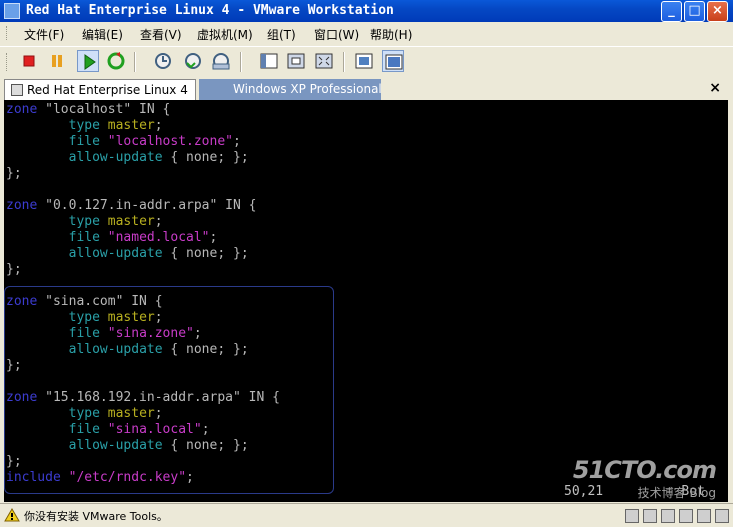 The image size is (733, 527). Describe the element at coordinates (29, 61) in the screenshot. I see `stop-icon` at that location.